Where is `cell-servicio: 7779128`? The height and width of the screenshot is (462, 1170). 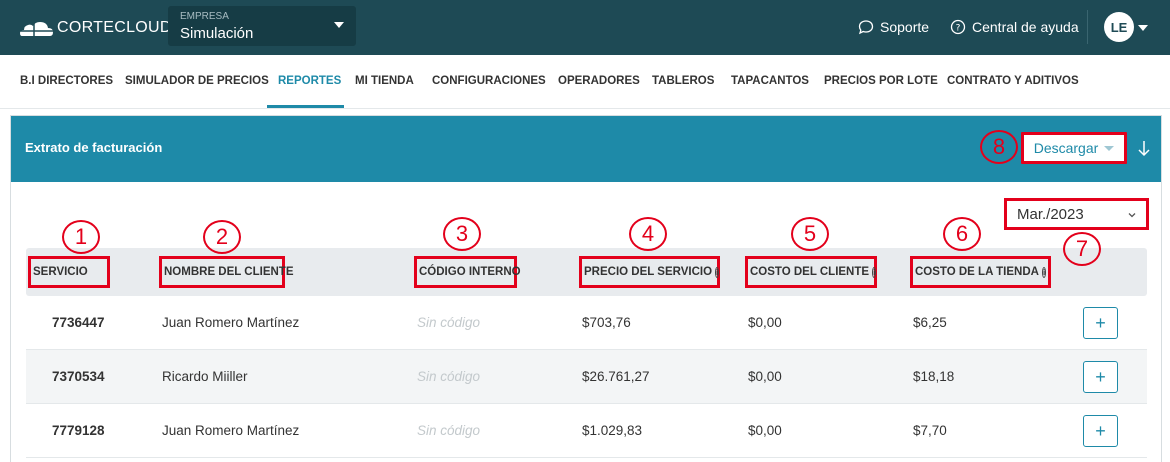 cell-servicio: 7779128 is located at coordinates (78, 430).